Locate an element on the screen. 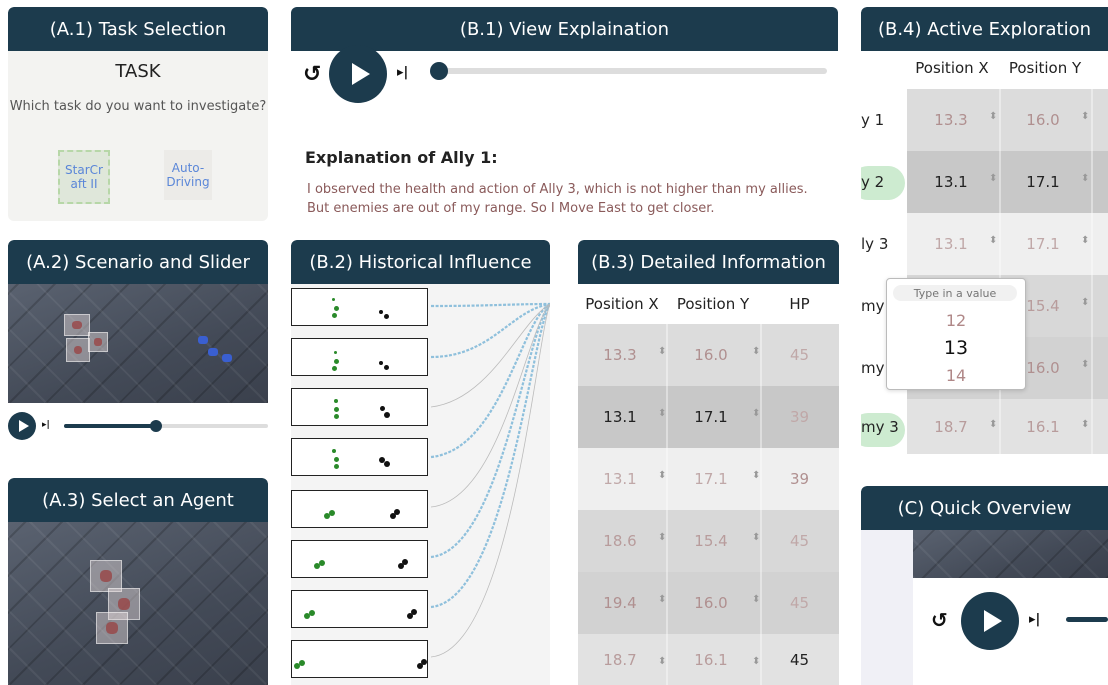 The width and height of the screenshot is (1108, 685). option-label: Auto- Driving is located at coordinates (188, 175).